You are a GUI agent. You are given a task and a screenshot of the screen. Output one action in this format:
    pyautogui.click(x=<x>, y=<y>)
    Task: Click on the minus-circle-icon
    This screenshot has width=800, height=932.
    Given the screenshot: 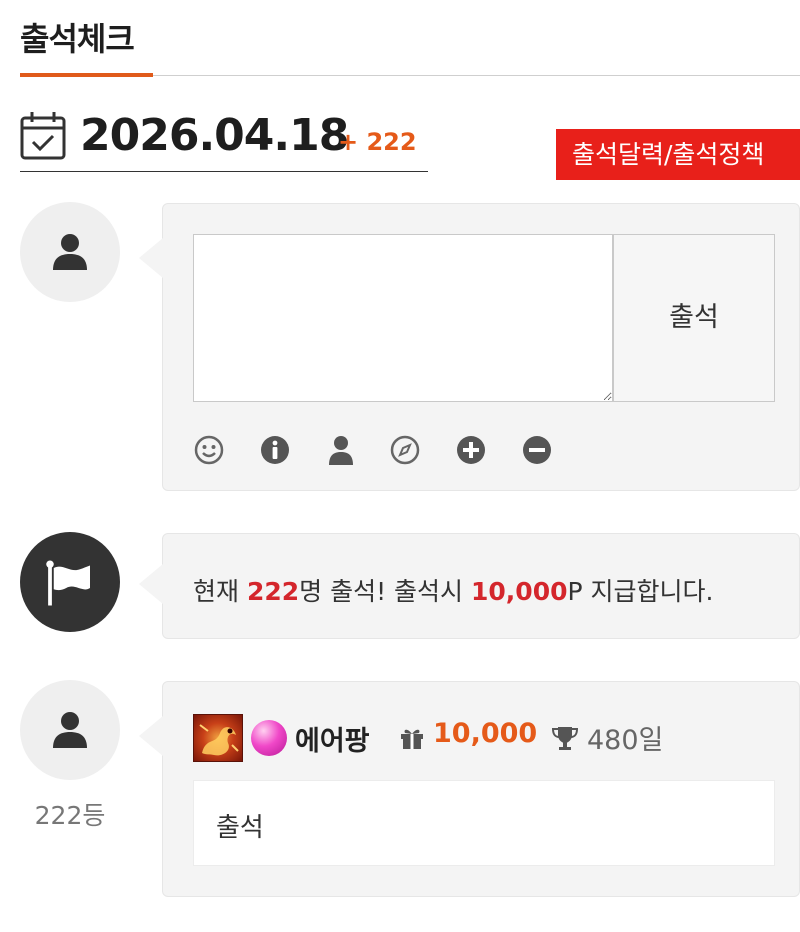 What is the action you would take?
    pyautogui.click(x=537, y=450)
    